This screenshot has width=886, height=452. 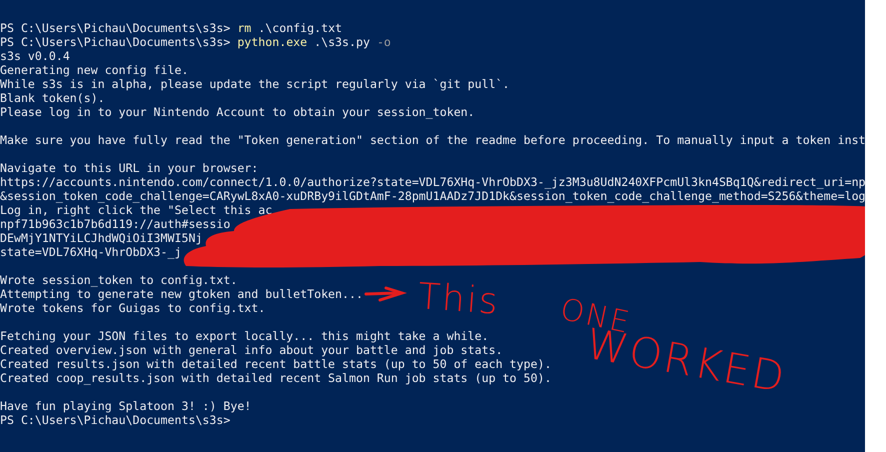 I want to click on output-text: https://accounts.nintendo.com/connect/1.0.0/authorize?state=VDL76XHq-VhrObDX3-_jz3M3u8UdN240XFPcmUl3kn4SBq1Q&redirect_uri=np, so click(x=432, y=182).